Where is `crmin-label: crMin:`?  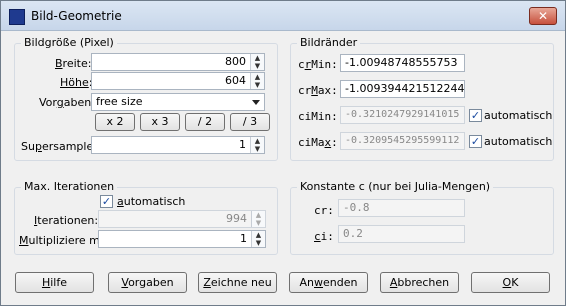
crmin-label: crMin: is located at coordinates (318, 64).